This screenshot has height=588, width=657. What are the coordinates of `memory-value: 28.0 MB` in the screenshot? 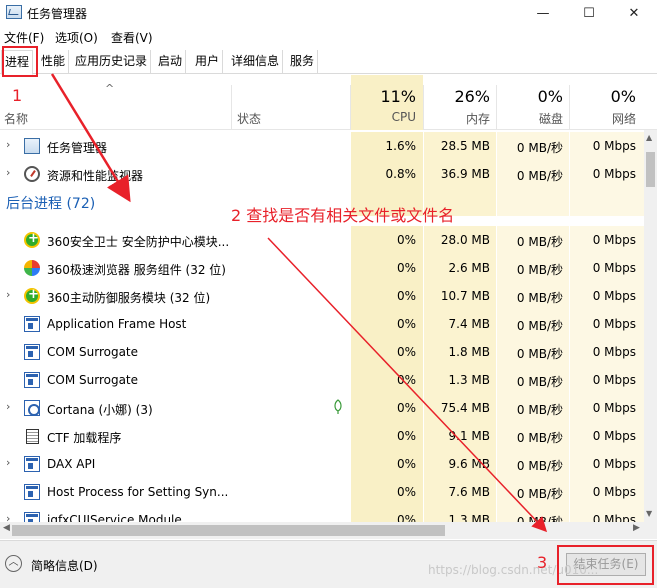 It's located at (465, 240).